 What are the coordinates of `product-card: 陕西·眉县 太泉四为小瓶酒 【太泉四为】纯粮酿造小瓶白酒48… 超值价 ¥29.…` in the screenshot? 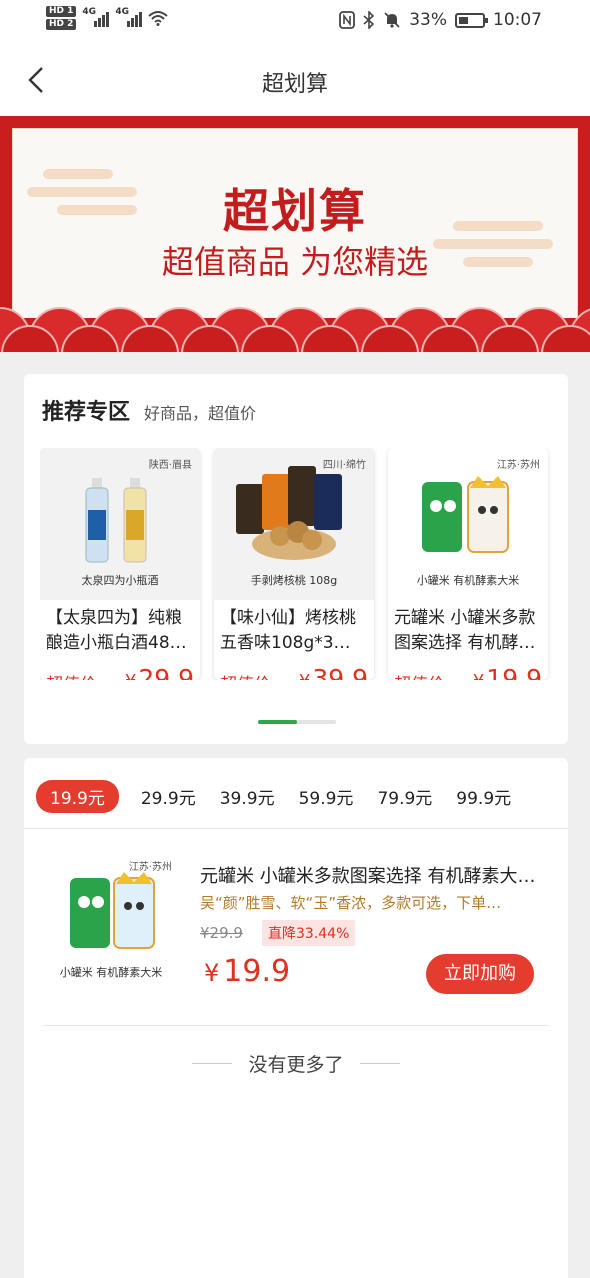 It's located at (120, 564).